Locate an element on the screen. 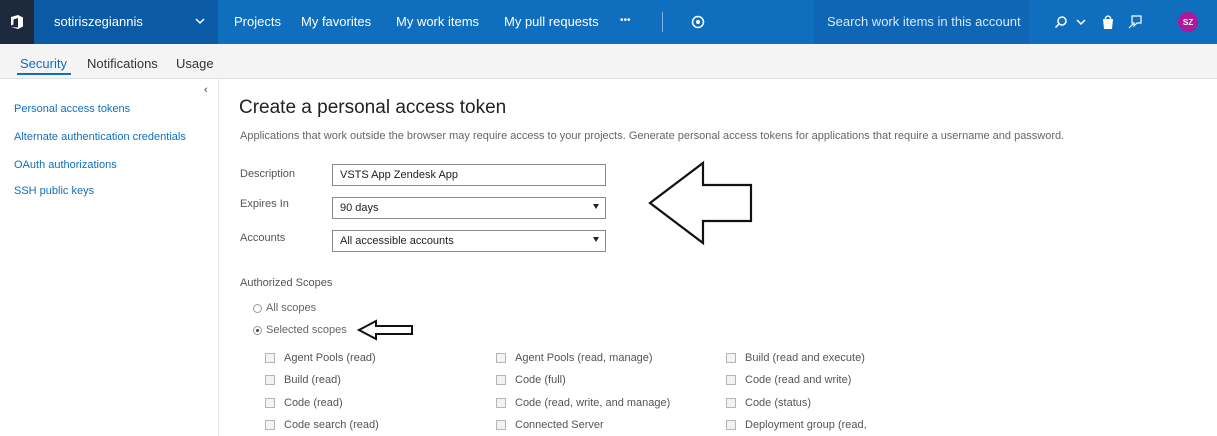 The height and width of the screenshot is (436, 1217). scope-checkbox-item: Build (read) is located at coordinates (303, 380).